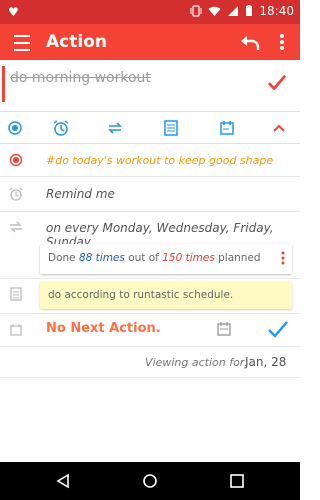 The width and height of the screenshot is (320, 500). I want to click on viewing-date: Jan, 28, so click(265, 362).